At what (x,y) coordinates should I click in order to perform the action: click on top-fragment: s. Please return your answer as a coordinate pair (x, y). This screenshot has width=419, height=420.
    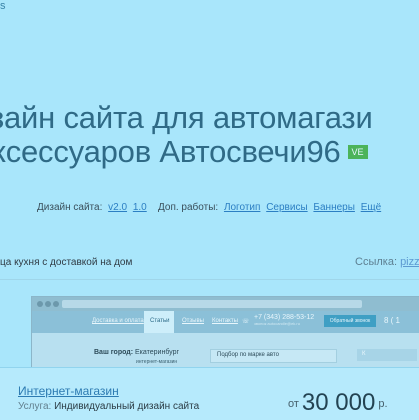
    Looking at the image, I should click on (3, 6).